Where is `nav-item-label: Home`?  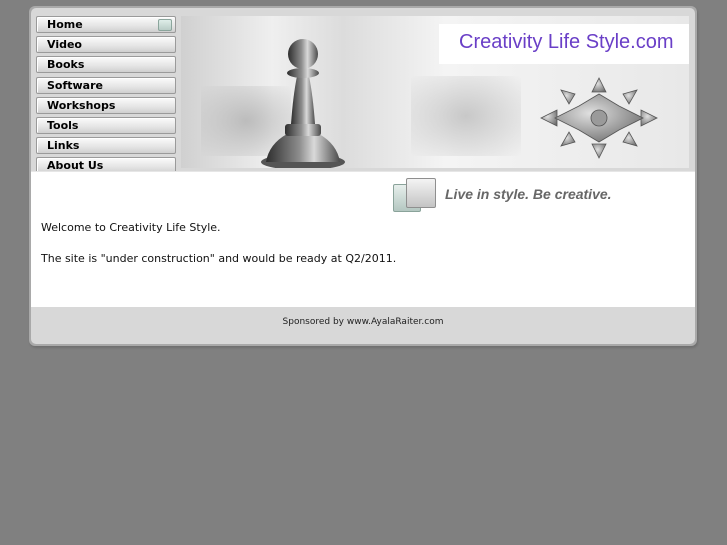
nav-item-label: Home is located at coordinates (65, 24).